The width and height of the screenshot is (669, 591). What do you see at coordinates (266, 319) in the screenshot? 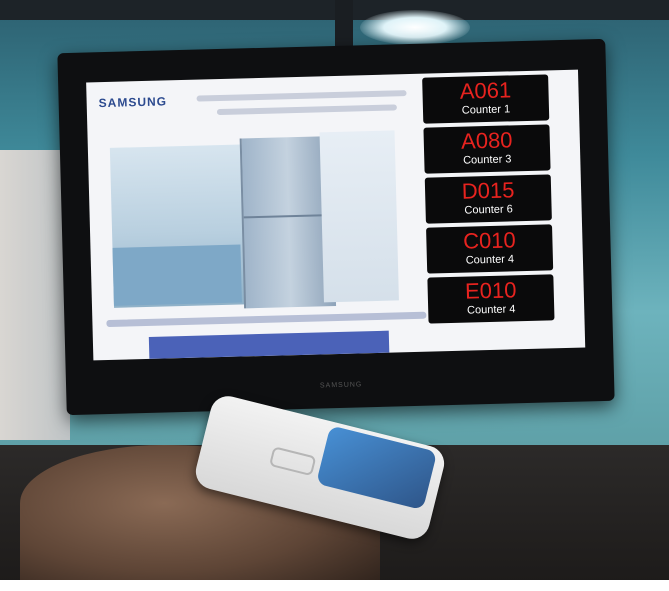
I see `promo-caption-line` at bounding box center [266, 319].